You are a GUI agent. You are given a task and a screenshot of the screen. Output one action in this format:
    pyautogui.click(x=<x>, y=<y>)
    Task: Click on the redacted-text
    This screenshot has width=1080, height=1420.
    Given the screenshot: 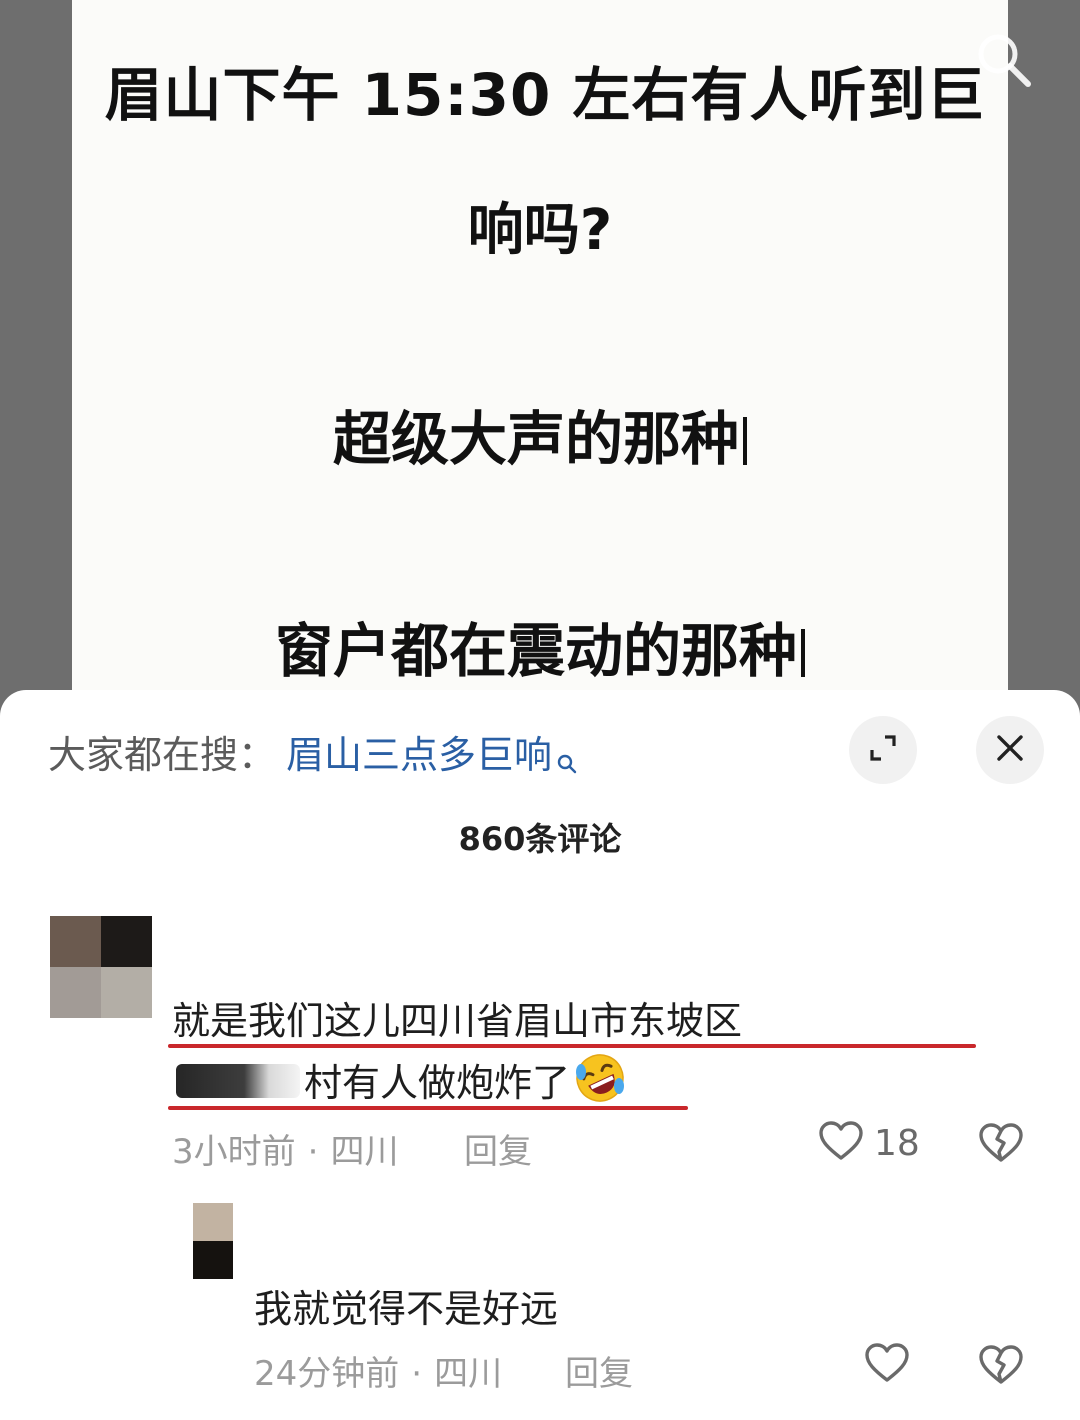 What is the action you would take?
    pyautogui.click(x=238, y=1081)
    